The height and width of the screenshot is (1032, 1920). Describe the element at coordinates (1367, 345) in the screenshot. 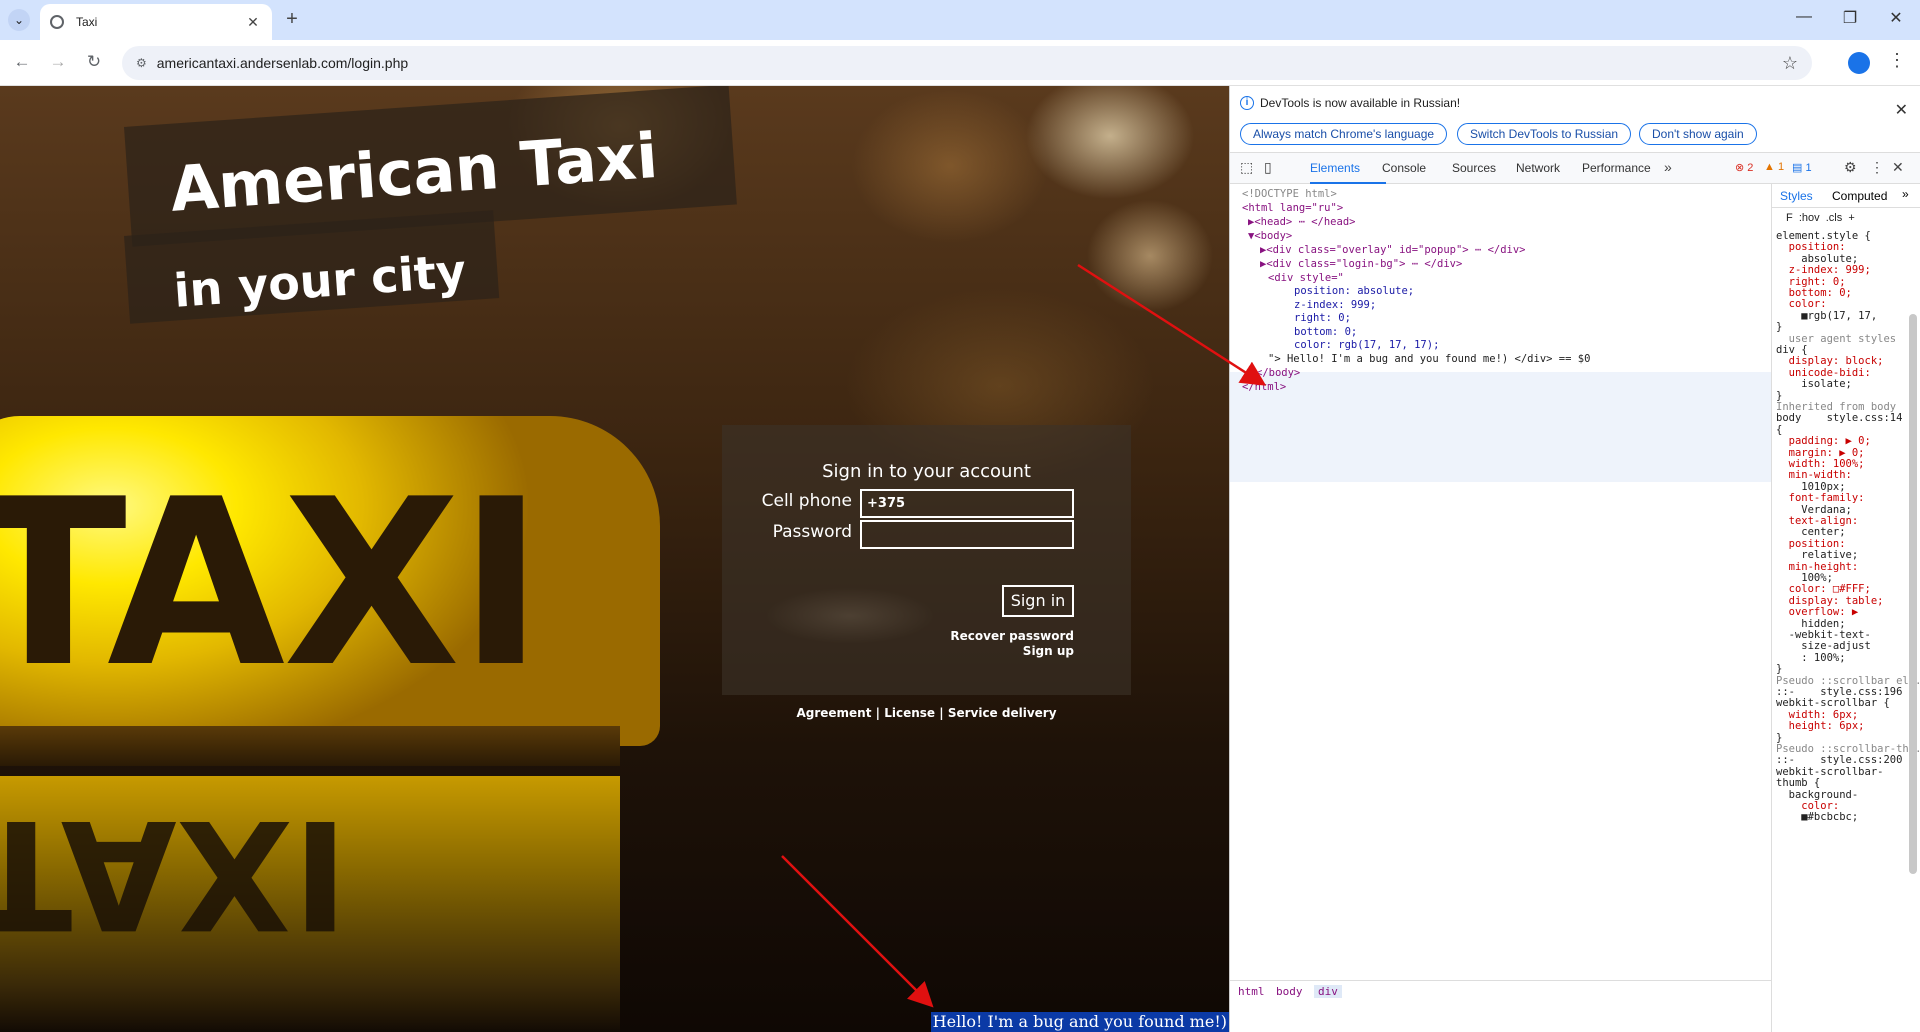

I see `code-line: color: rgb(17, 17, 17);` at that location.